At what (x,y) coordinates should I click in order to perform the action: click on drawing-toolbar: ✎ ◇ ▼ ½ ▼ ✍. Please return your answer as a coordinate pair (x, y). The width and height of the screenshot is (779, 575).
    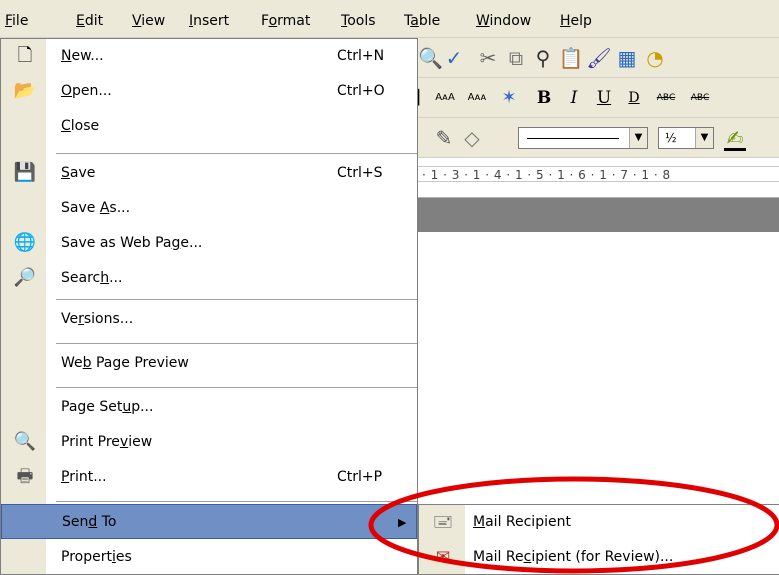
    Looking at the image, I should click on (598, 138).